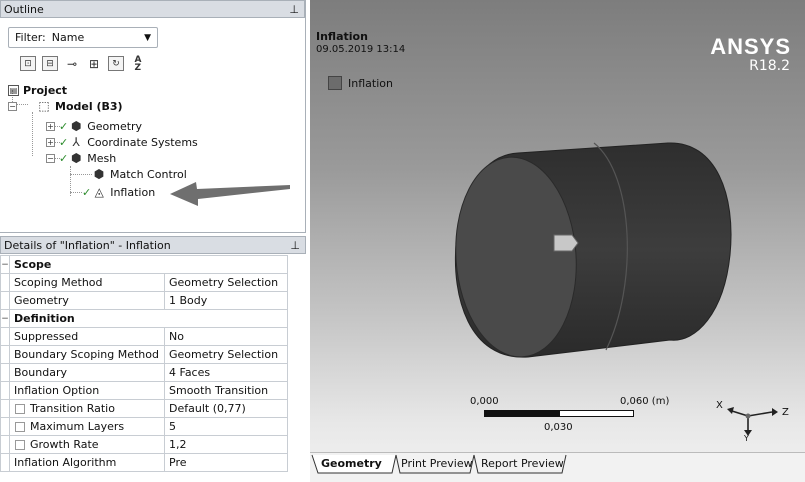 This screenshot has width=805, height=482. Describe the element at coordinates (87, 245) in the screenshot. I see `details-title: Details of "Inflation" - Inflation` at that location.